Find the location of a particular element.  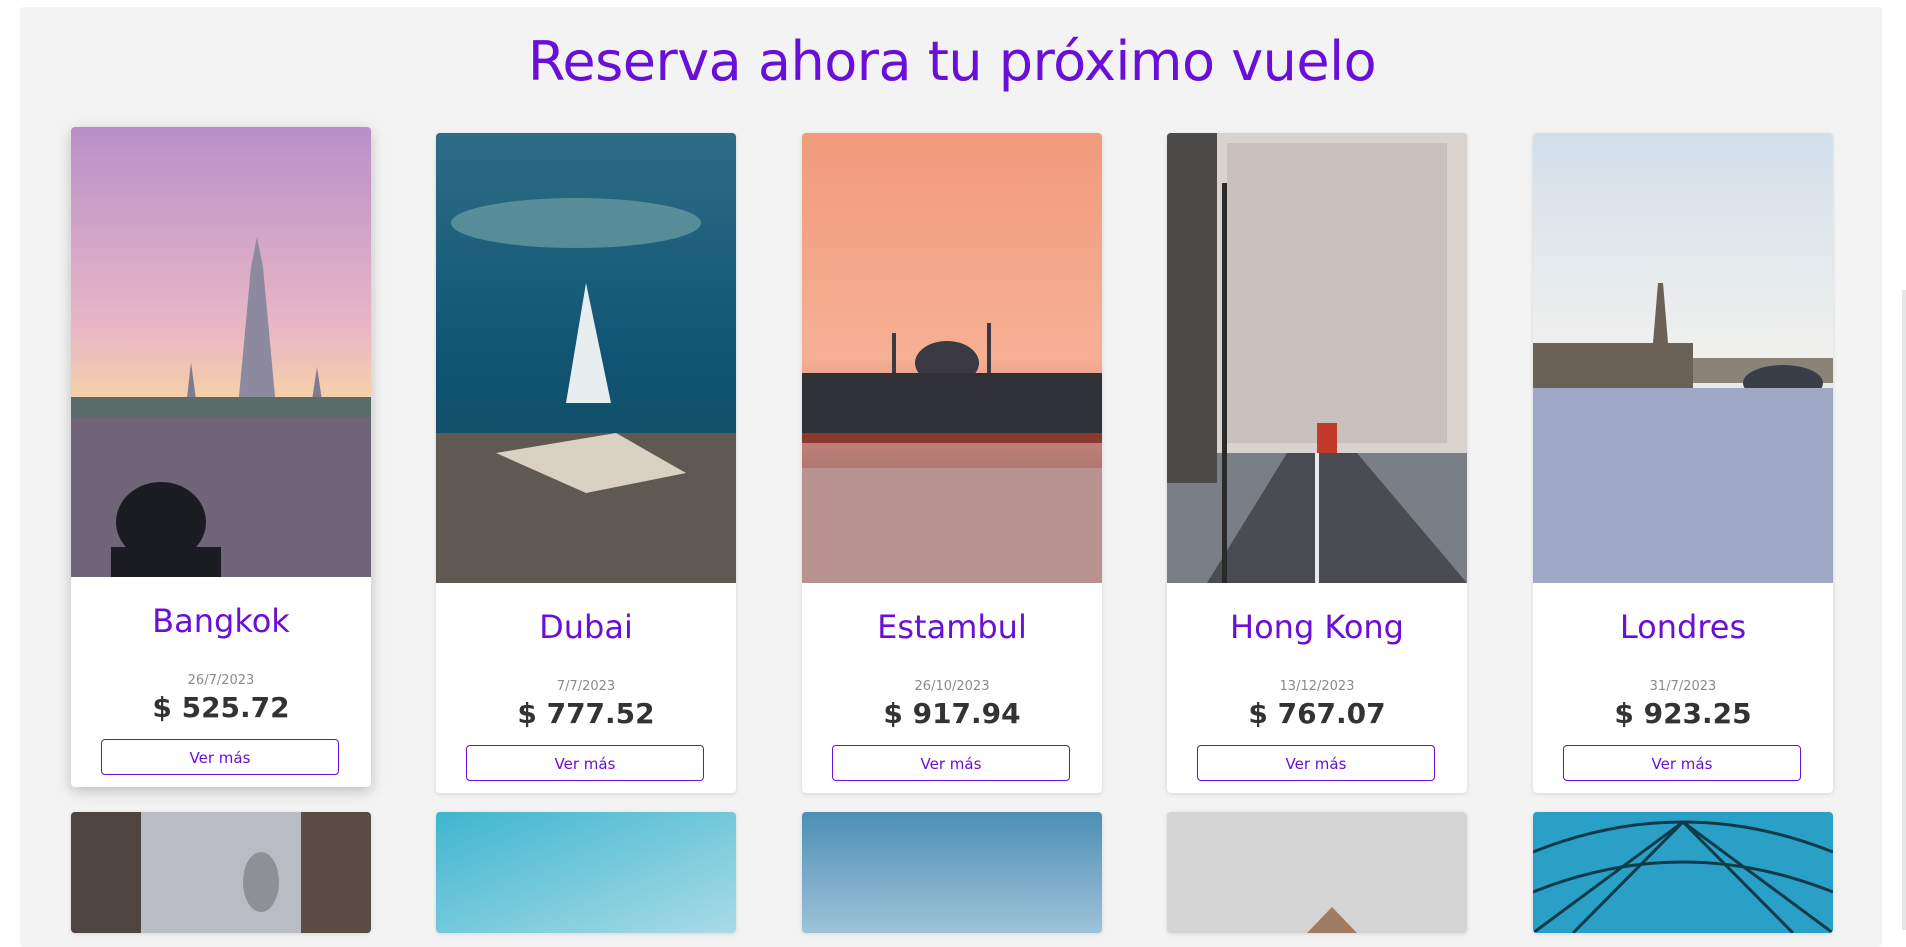

dubai-image is located at coordinates (586, 358).